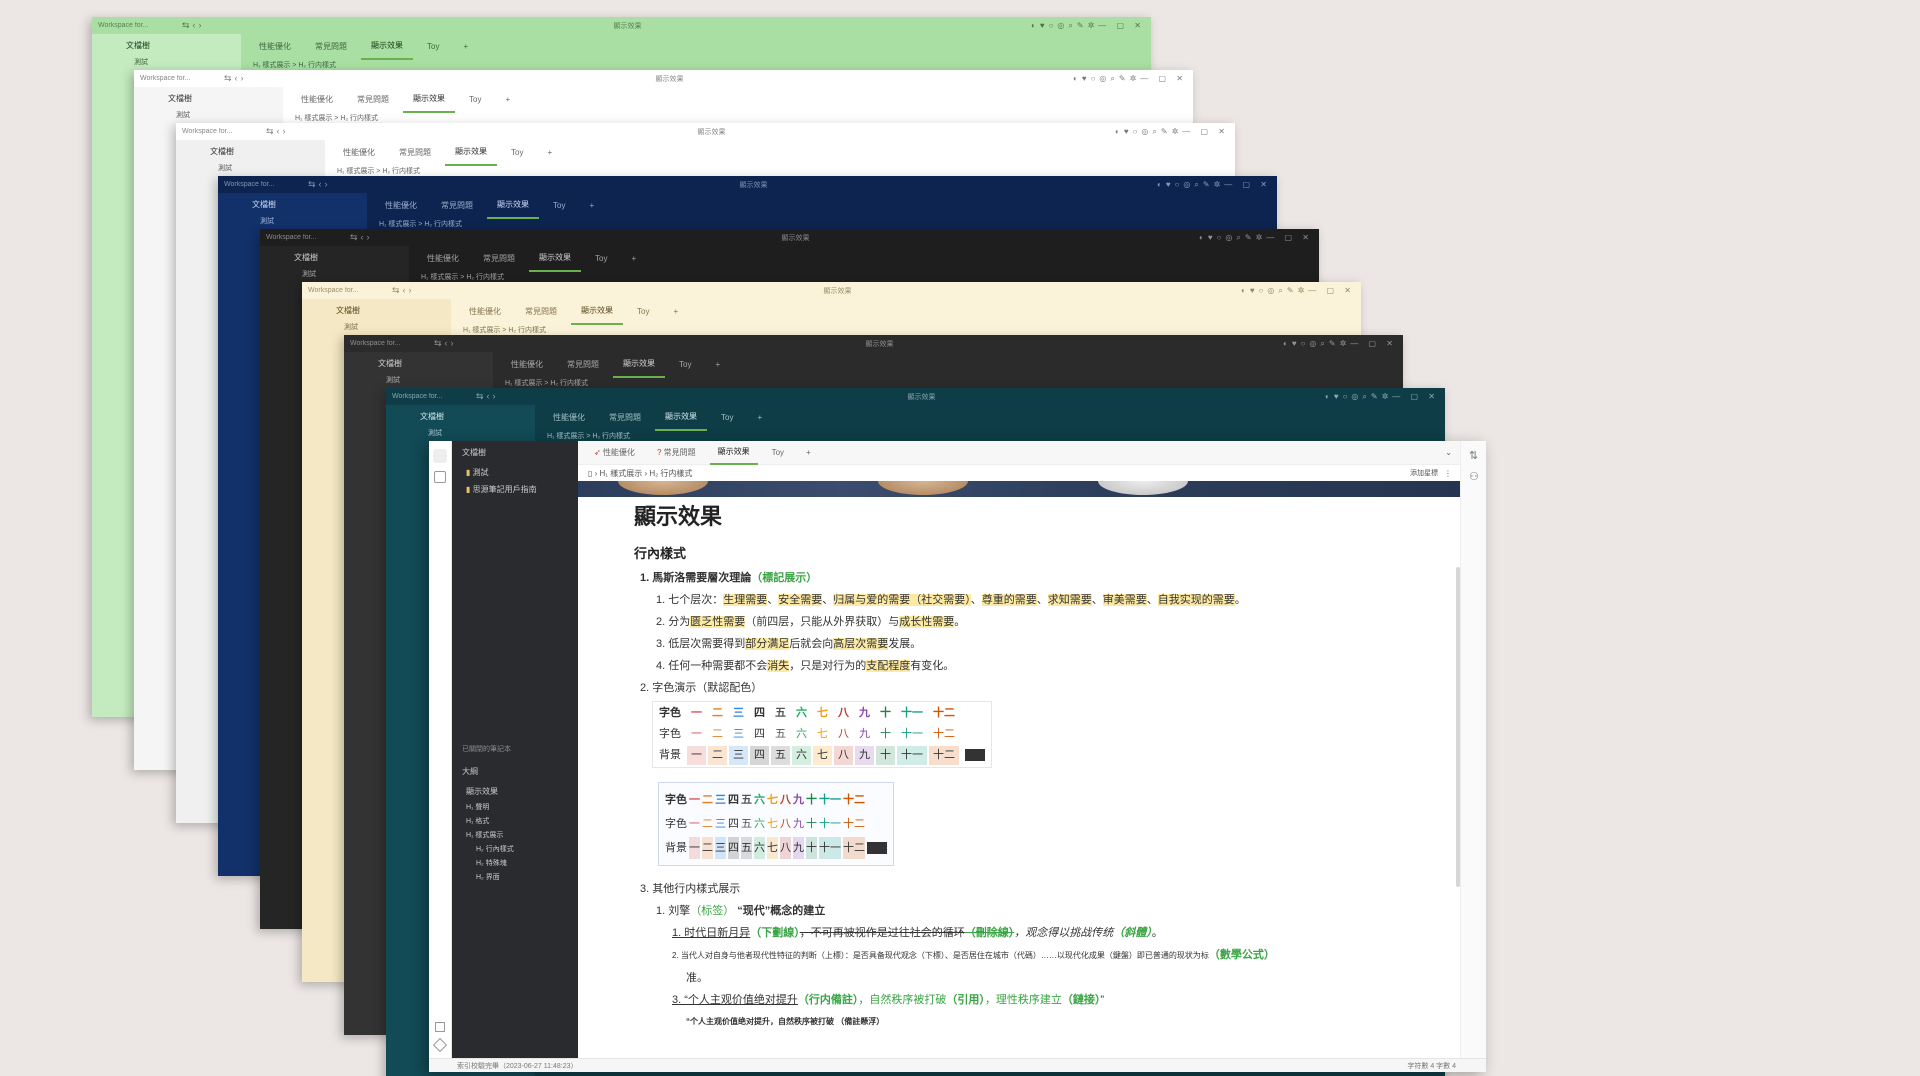 The height and width of the screenshot is (1076, 1920). Describe the element at coordinates (440, 1045) in the screenshot. I see `tag-icon` at that location.